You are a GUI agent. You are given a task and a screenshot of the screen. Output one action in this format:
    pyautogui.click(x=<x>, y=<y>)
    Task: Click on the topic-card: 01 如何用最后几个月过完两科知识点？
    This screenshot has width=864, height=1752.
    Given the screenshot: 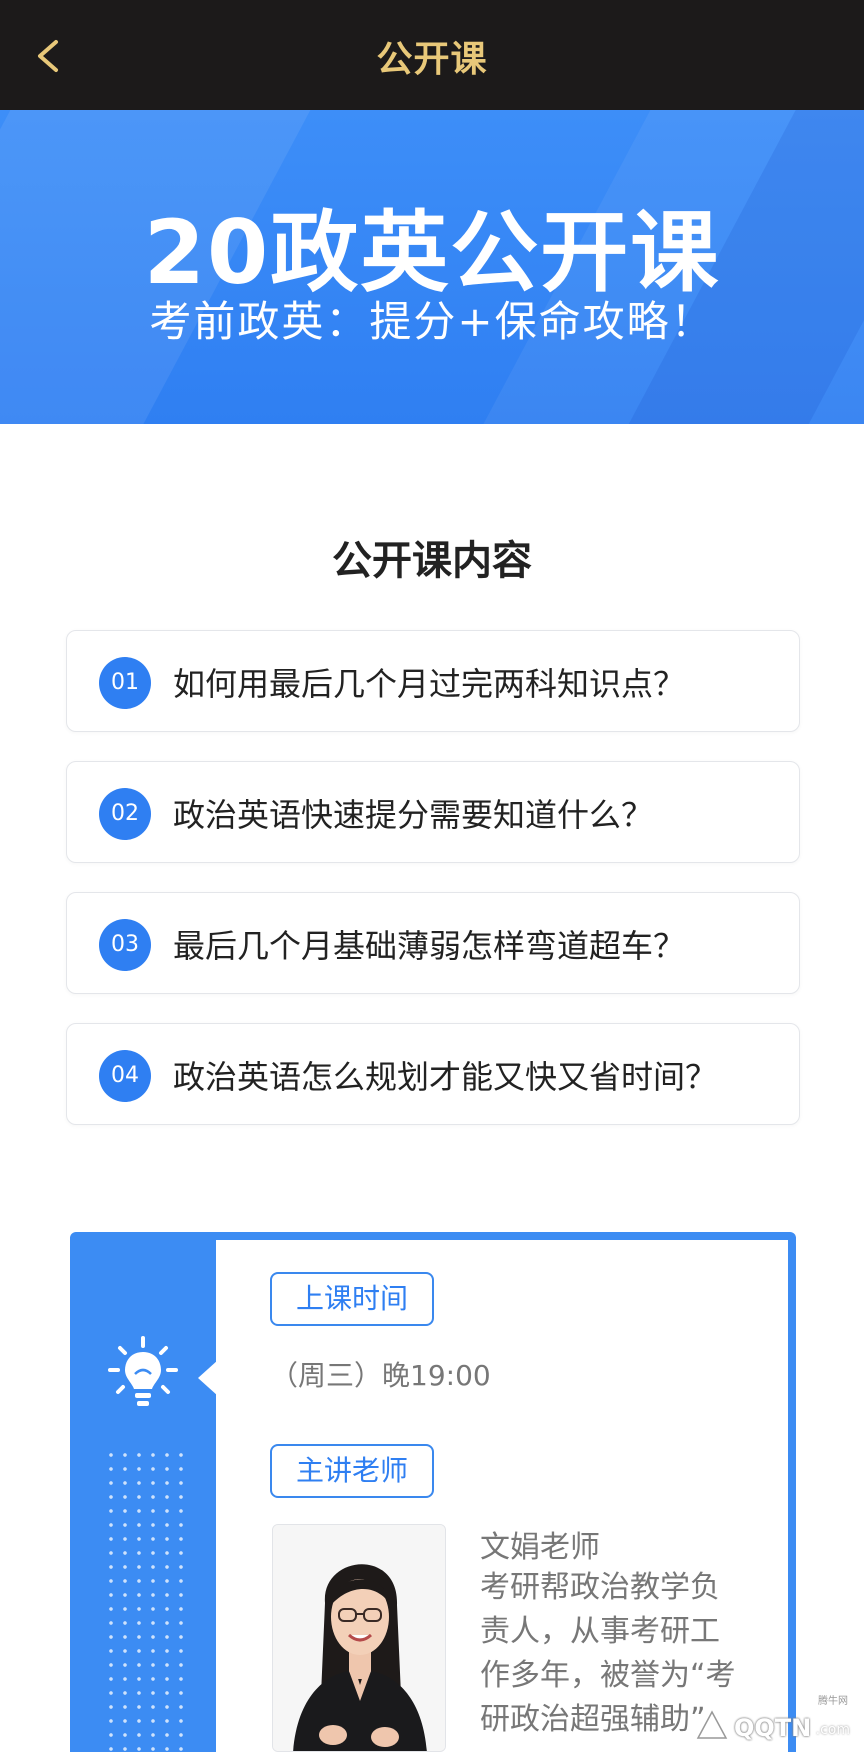 What is the action you would take?
    pyautogui.click(x=433, y=681)
    